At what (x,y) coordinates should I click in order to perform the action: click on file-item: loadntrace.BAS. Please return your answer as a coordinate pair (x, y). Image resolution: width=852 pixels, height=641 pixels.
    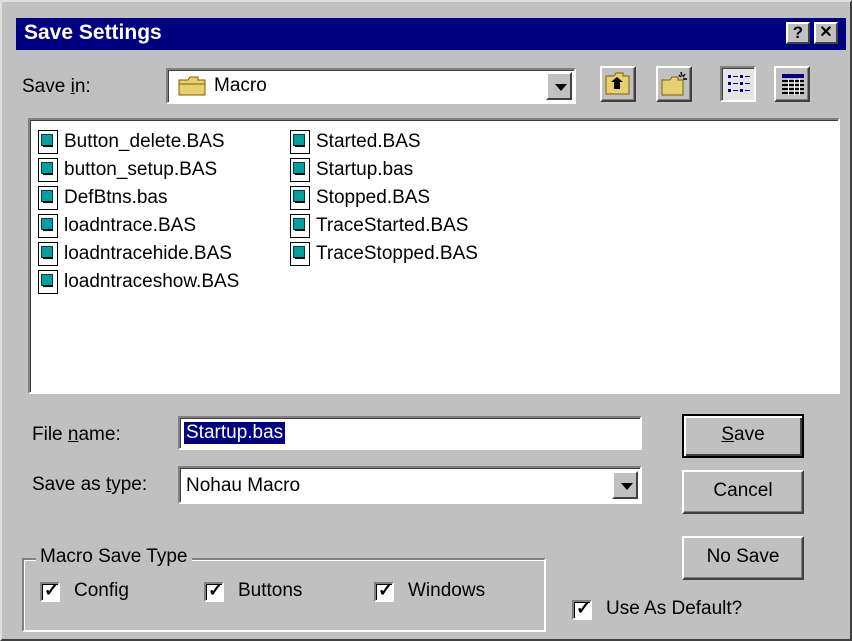
    Looking at the image, I should click on (163, 226).